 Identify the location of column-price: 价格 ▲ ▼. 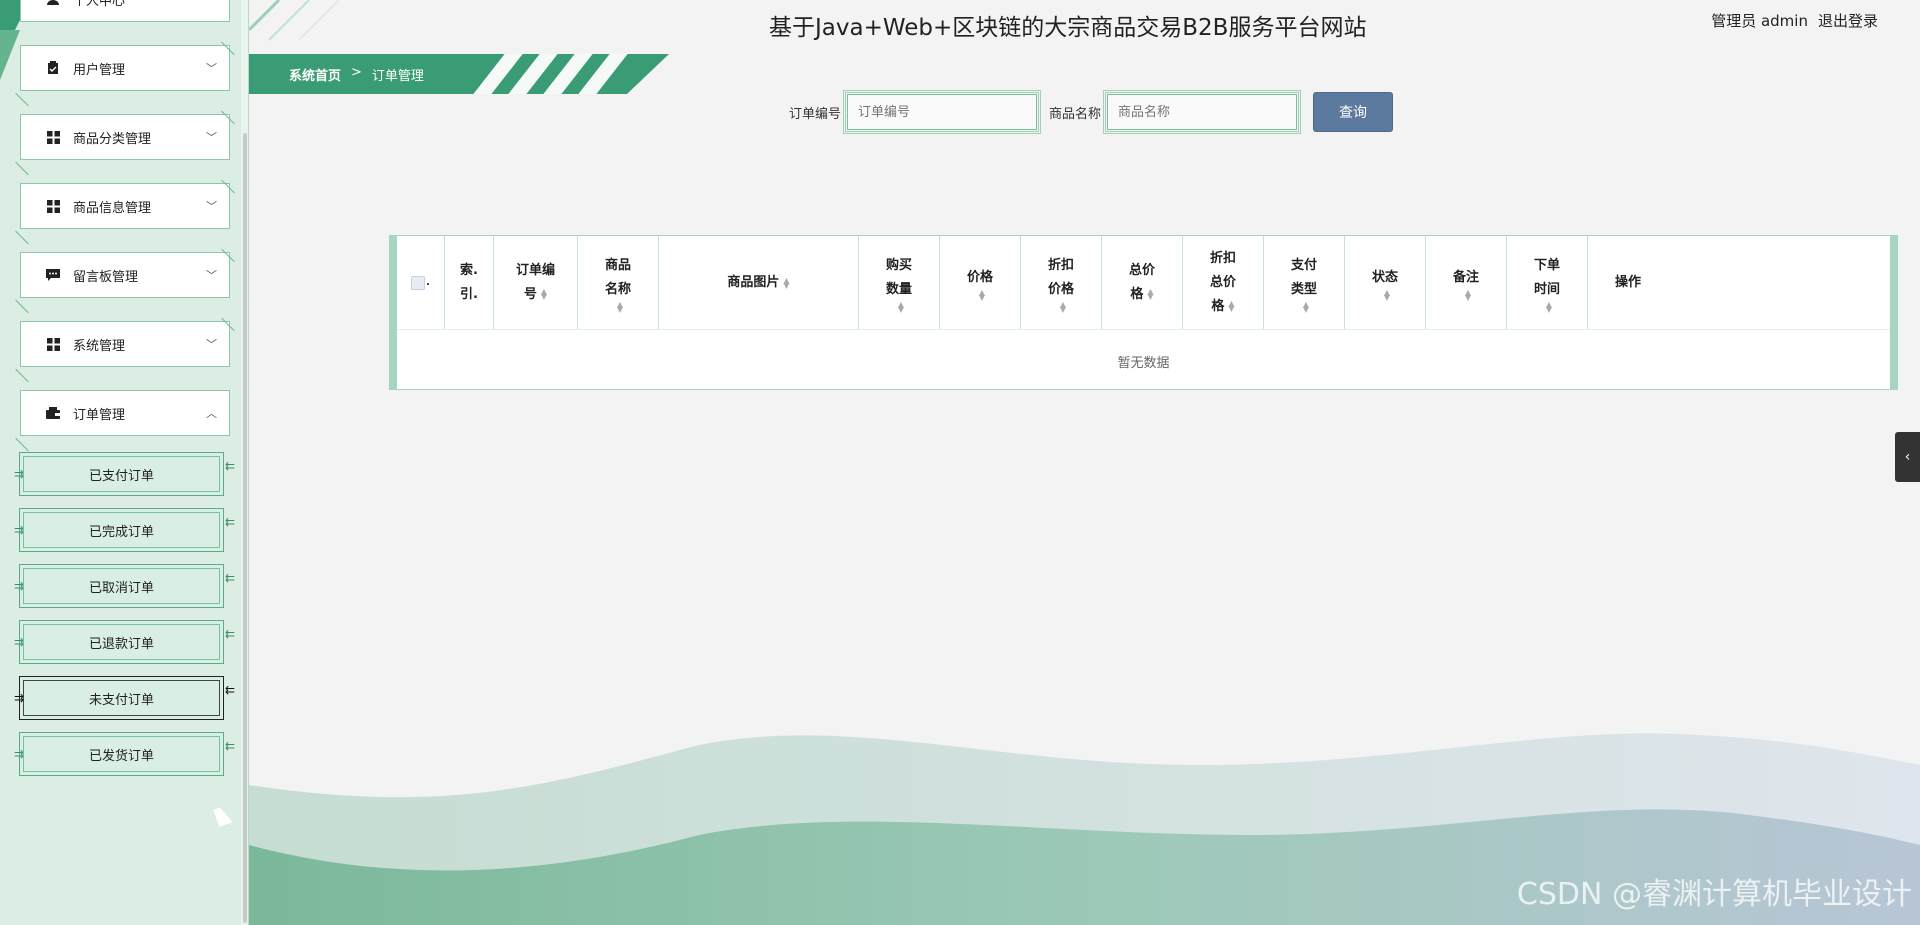
(980, 282).